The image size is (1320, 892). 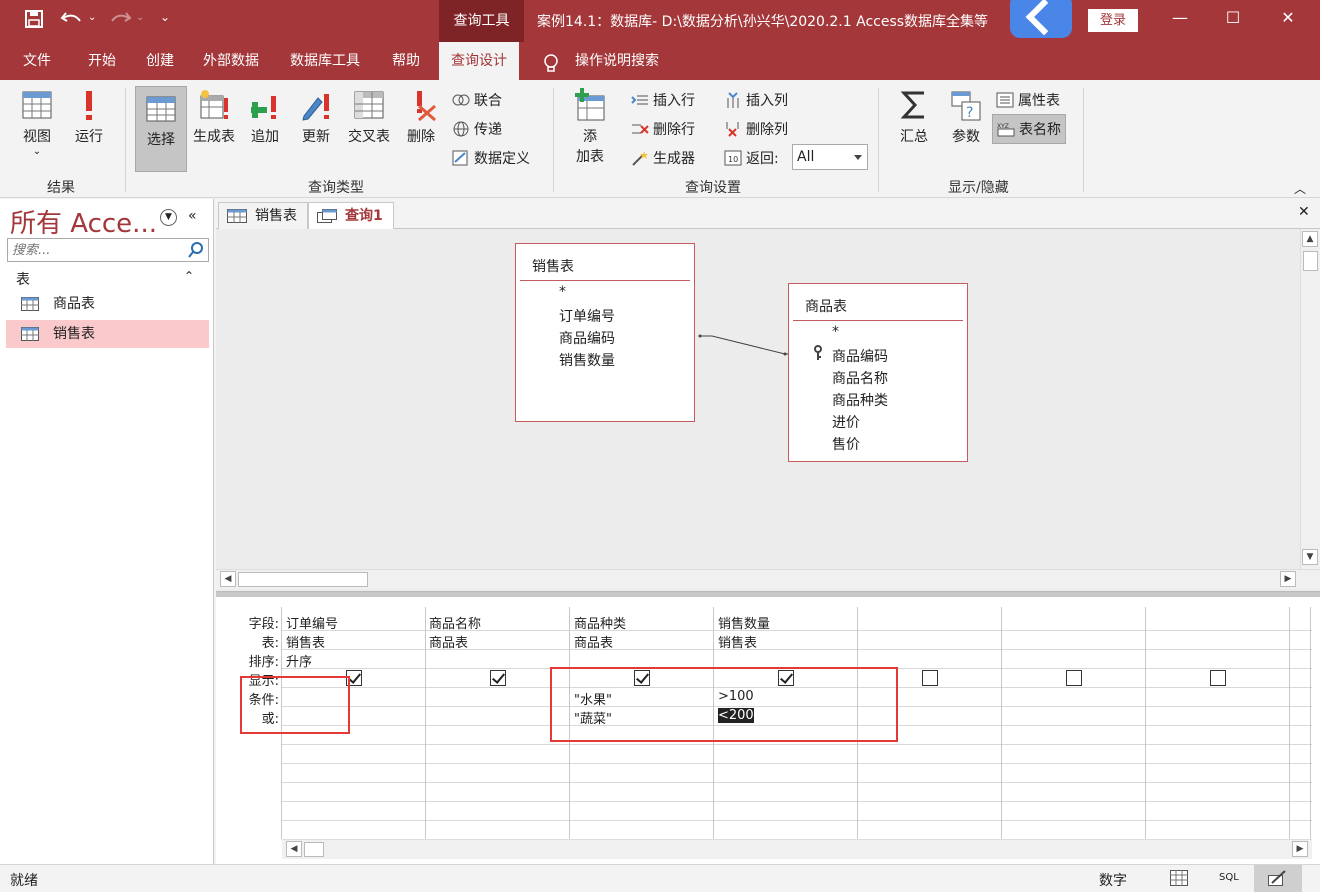 What do you see at coordinates (768, 579) in the screenshot?
I see `design-horizontal-scrollbar: ◀ ▶` at bounding box center [768, 579].